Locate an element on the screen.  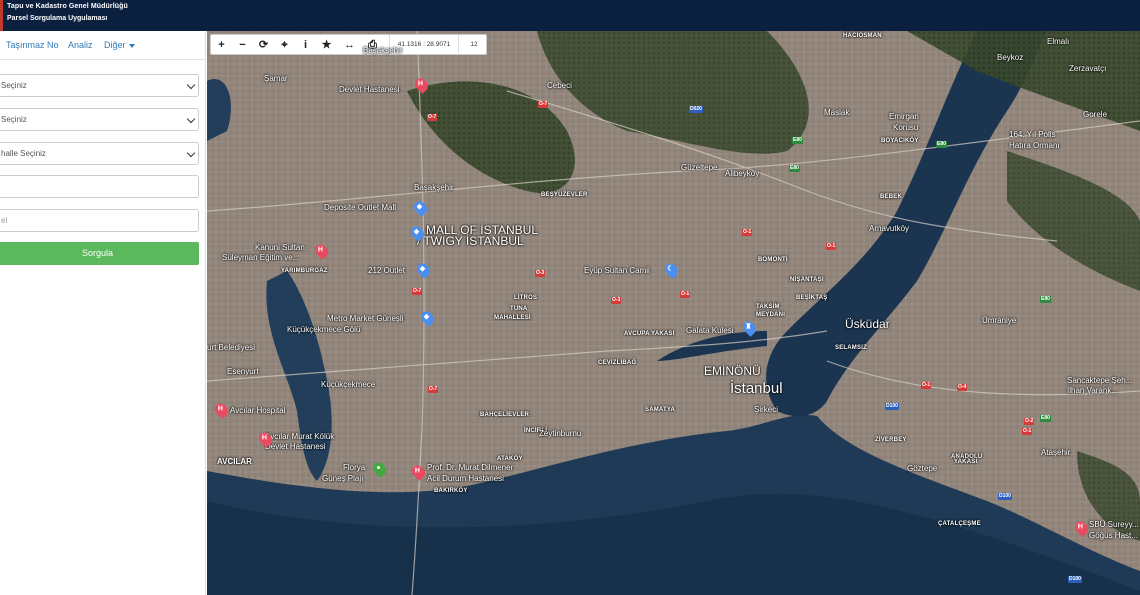
map-place-label: SAMATYA is located at coordinates (660, 410).